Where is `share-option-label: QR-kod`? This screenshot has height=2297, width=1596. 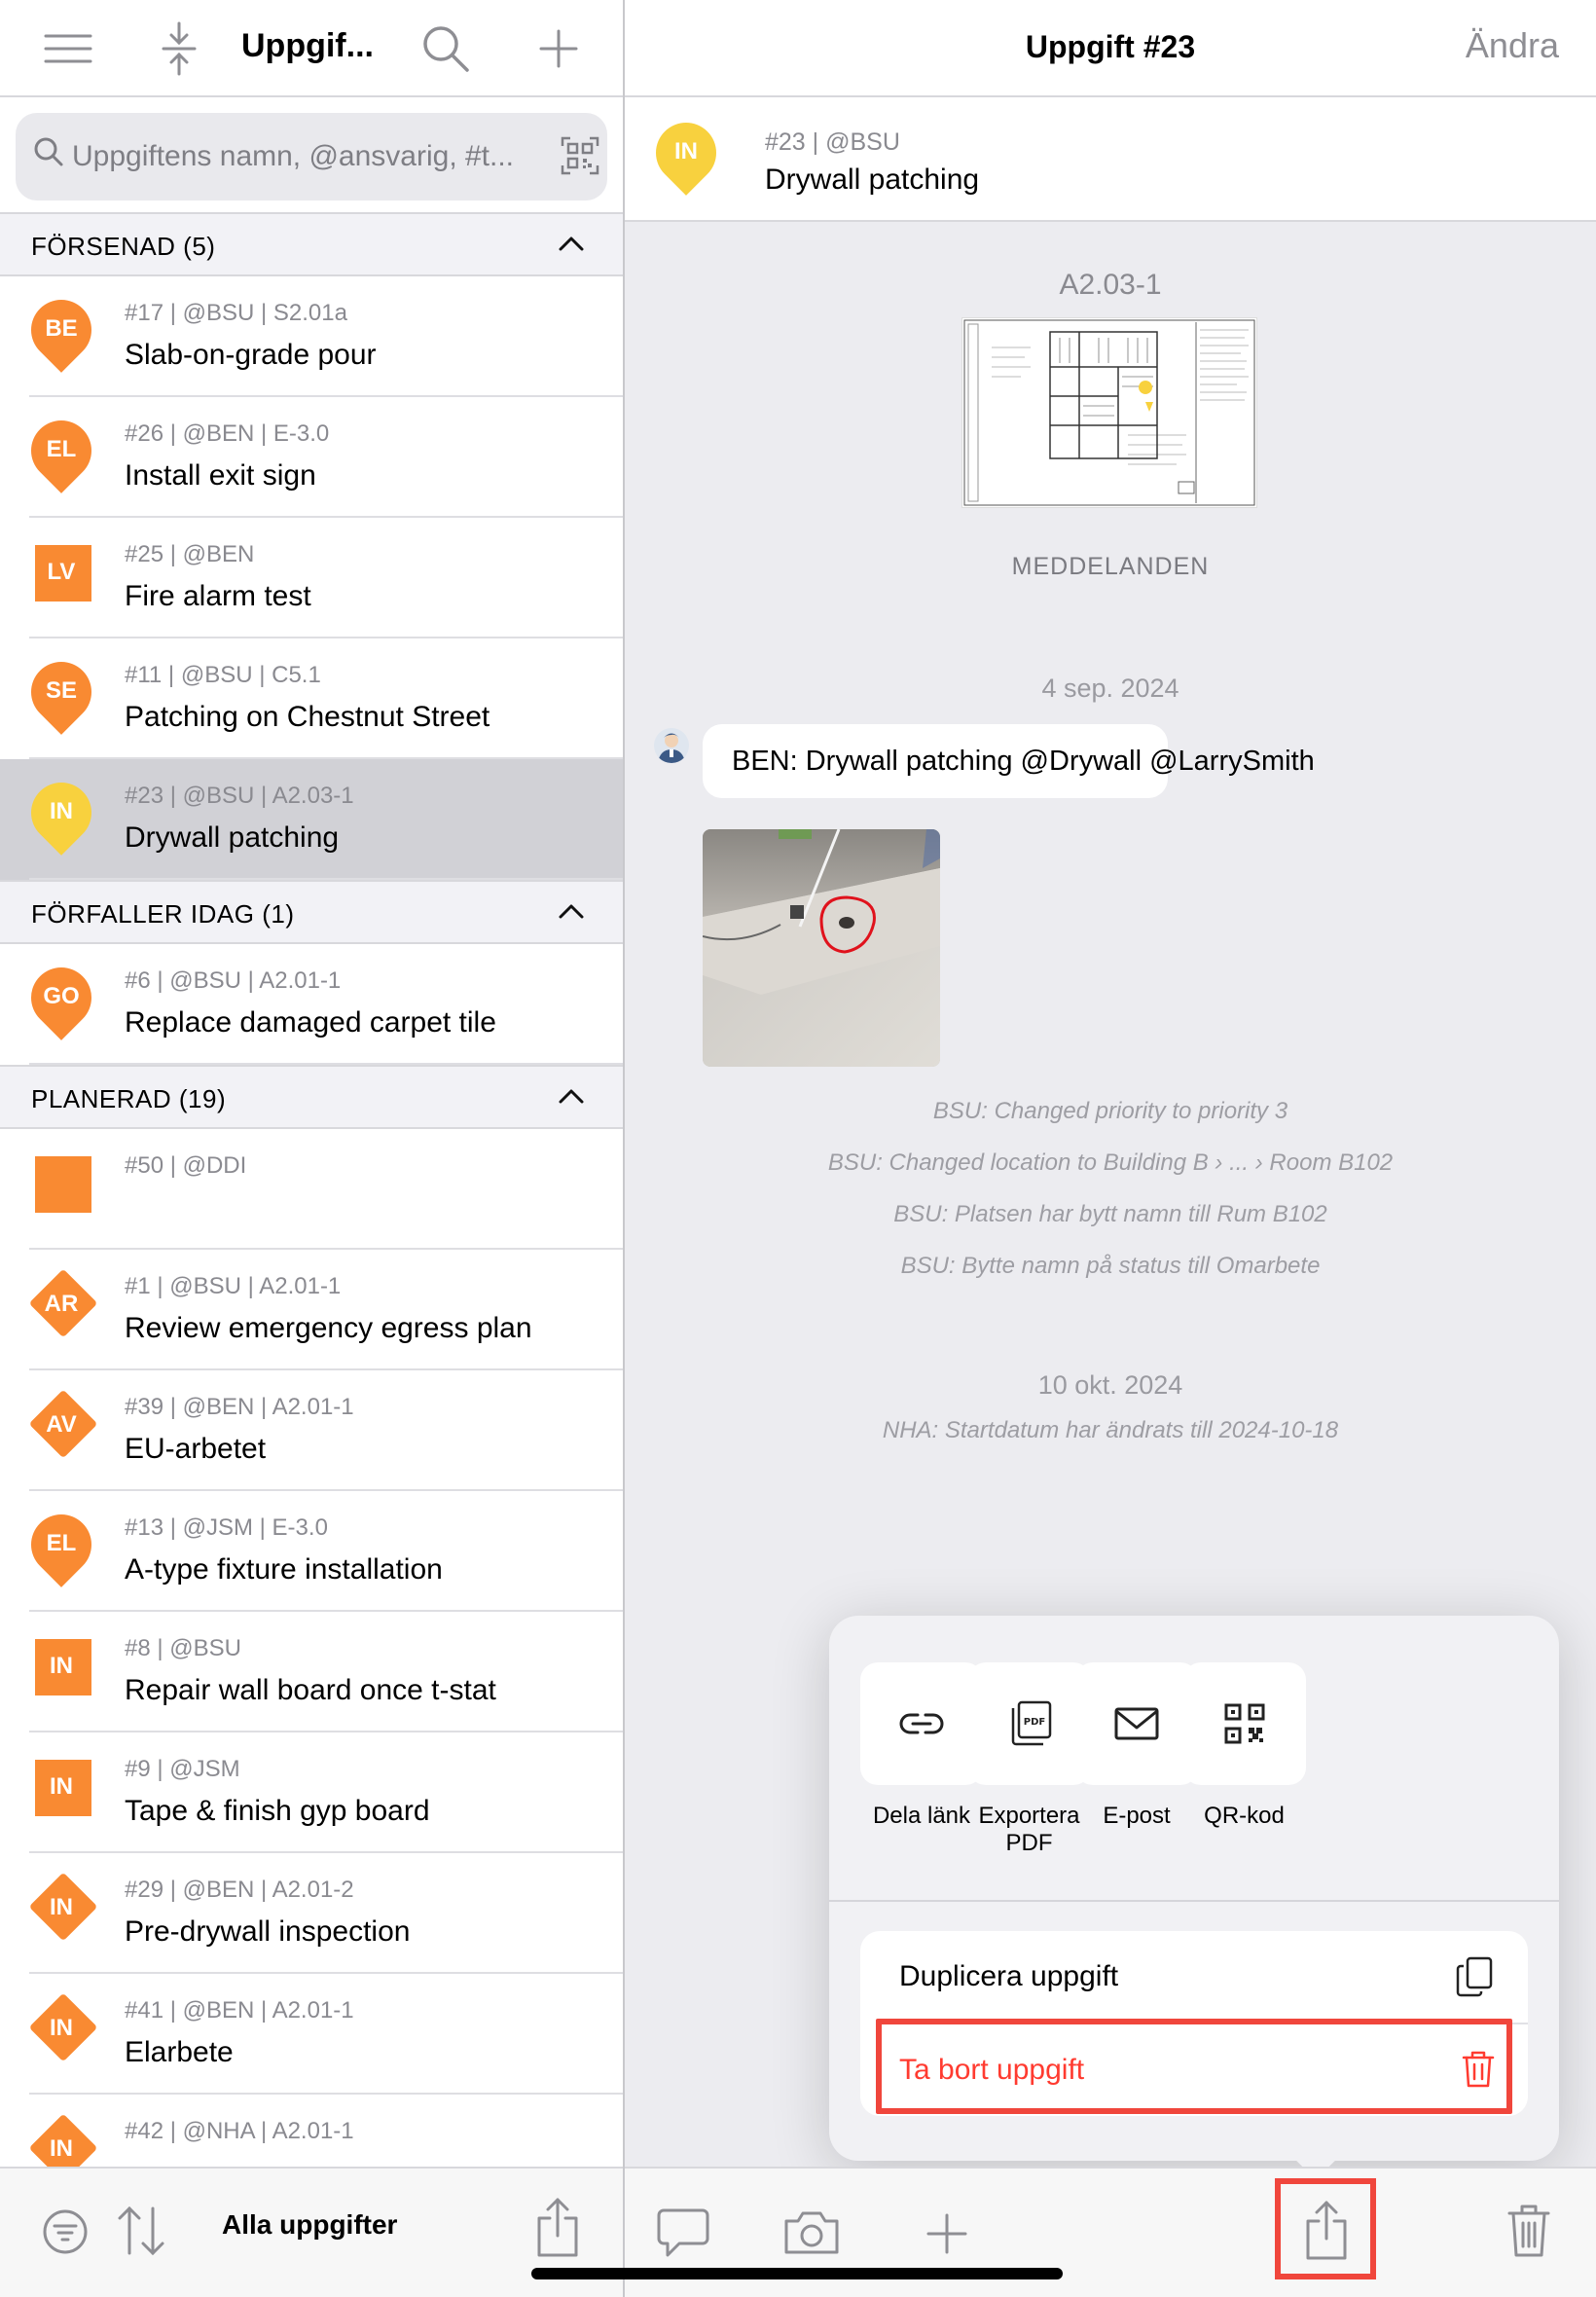 share-option-label: QR-kod is located at coordinates (1244, 1816).